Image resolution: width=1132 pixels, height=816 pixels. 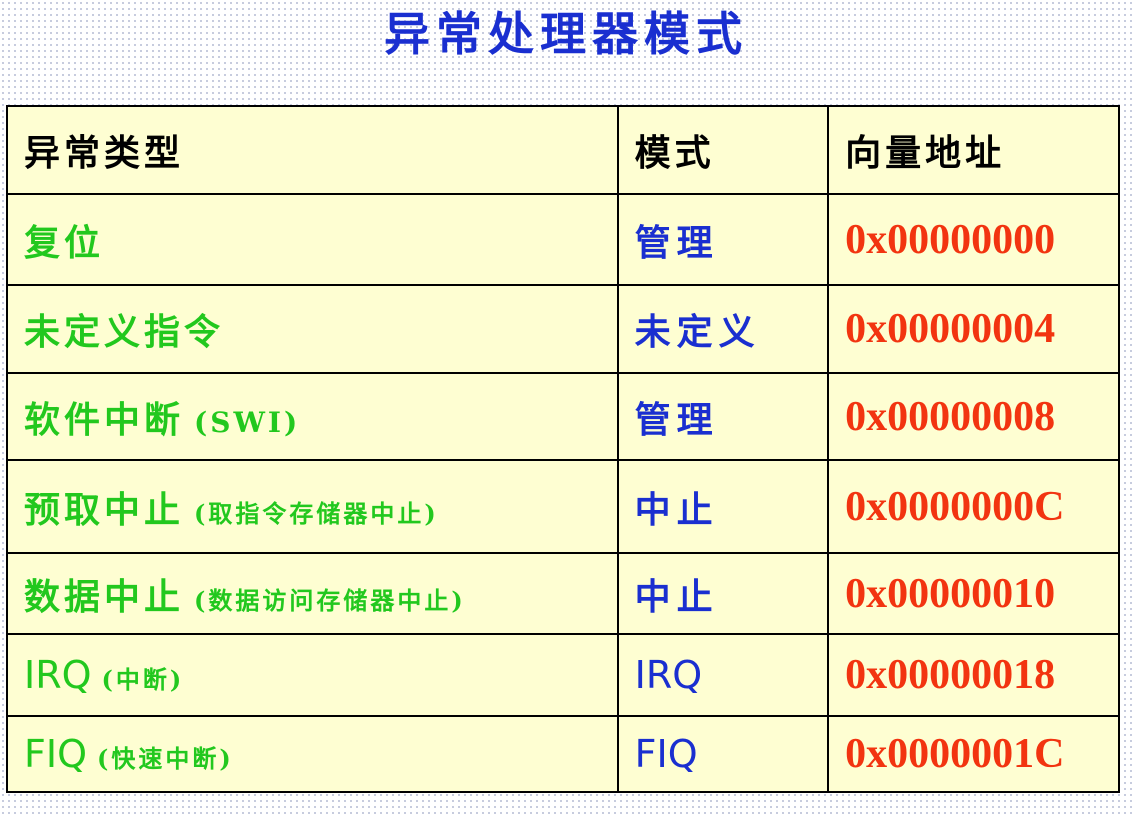 I want to click on vector-address: 0x00000010, so click(x=950, y=593).